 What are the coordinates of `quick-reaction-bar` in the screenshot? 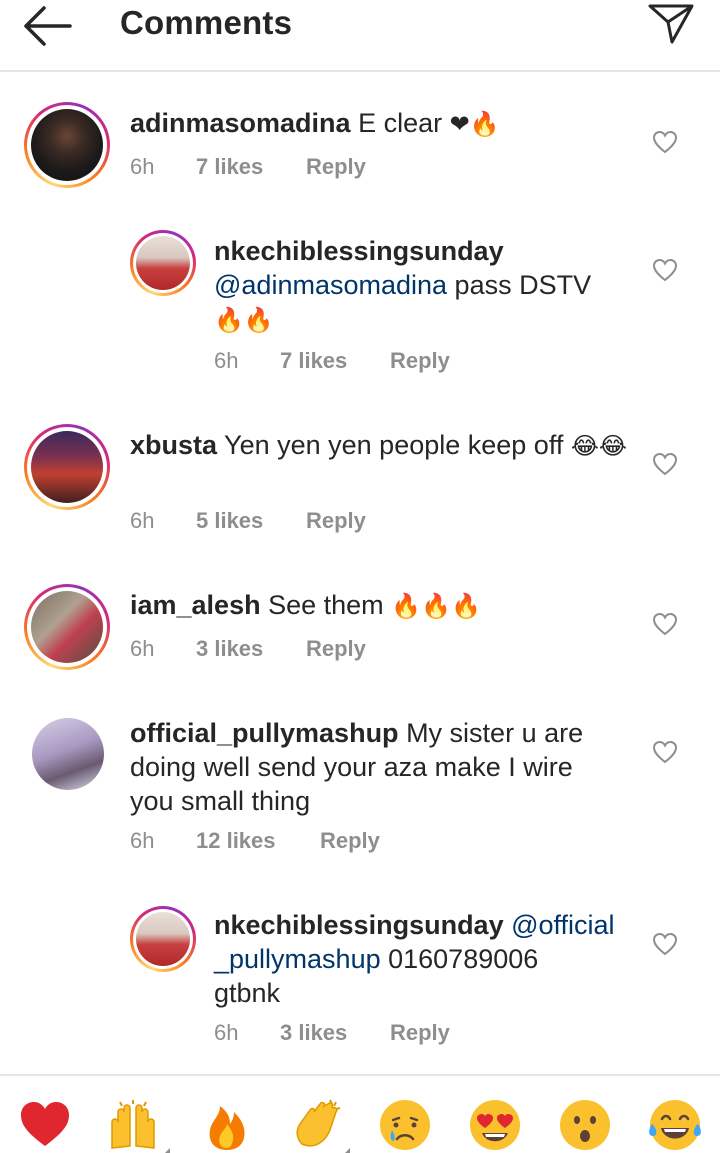 It's located at (360, 1113).